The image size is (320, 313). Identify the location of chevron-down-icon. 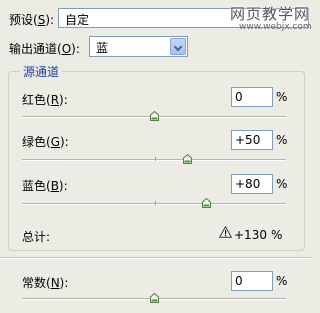
(178, 46).